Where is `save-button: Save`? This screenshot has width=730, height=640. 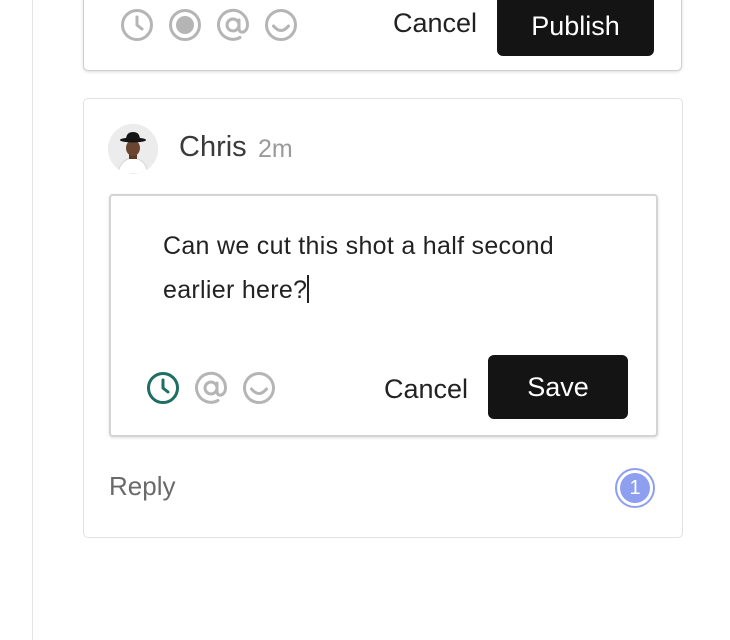 save-button: Save is located at coordinates (558, 387).